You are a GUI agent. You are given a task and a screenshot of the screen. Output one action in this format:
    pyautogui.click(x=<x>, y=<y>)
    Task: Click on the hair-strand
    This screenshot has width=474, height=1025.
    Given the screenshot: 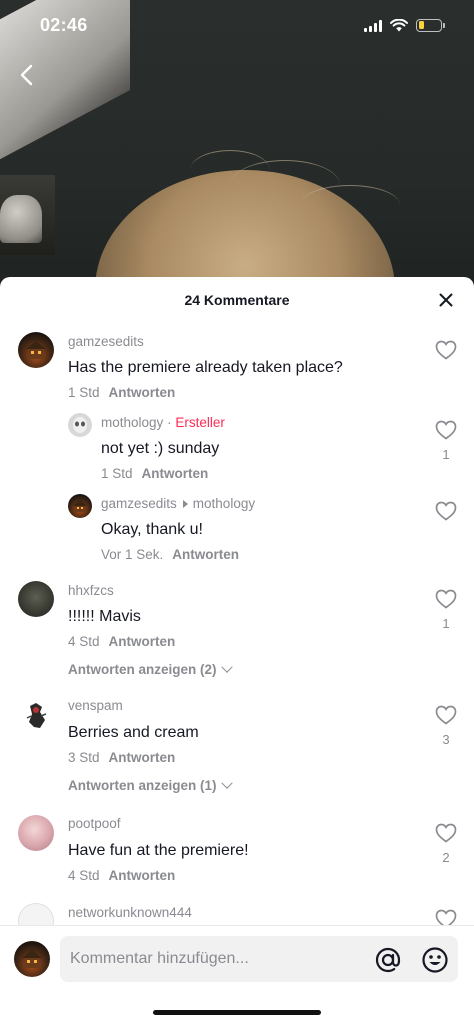 What is the action you would take?
    pyautogui.click(x=350, y=205)
    